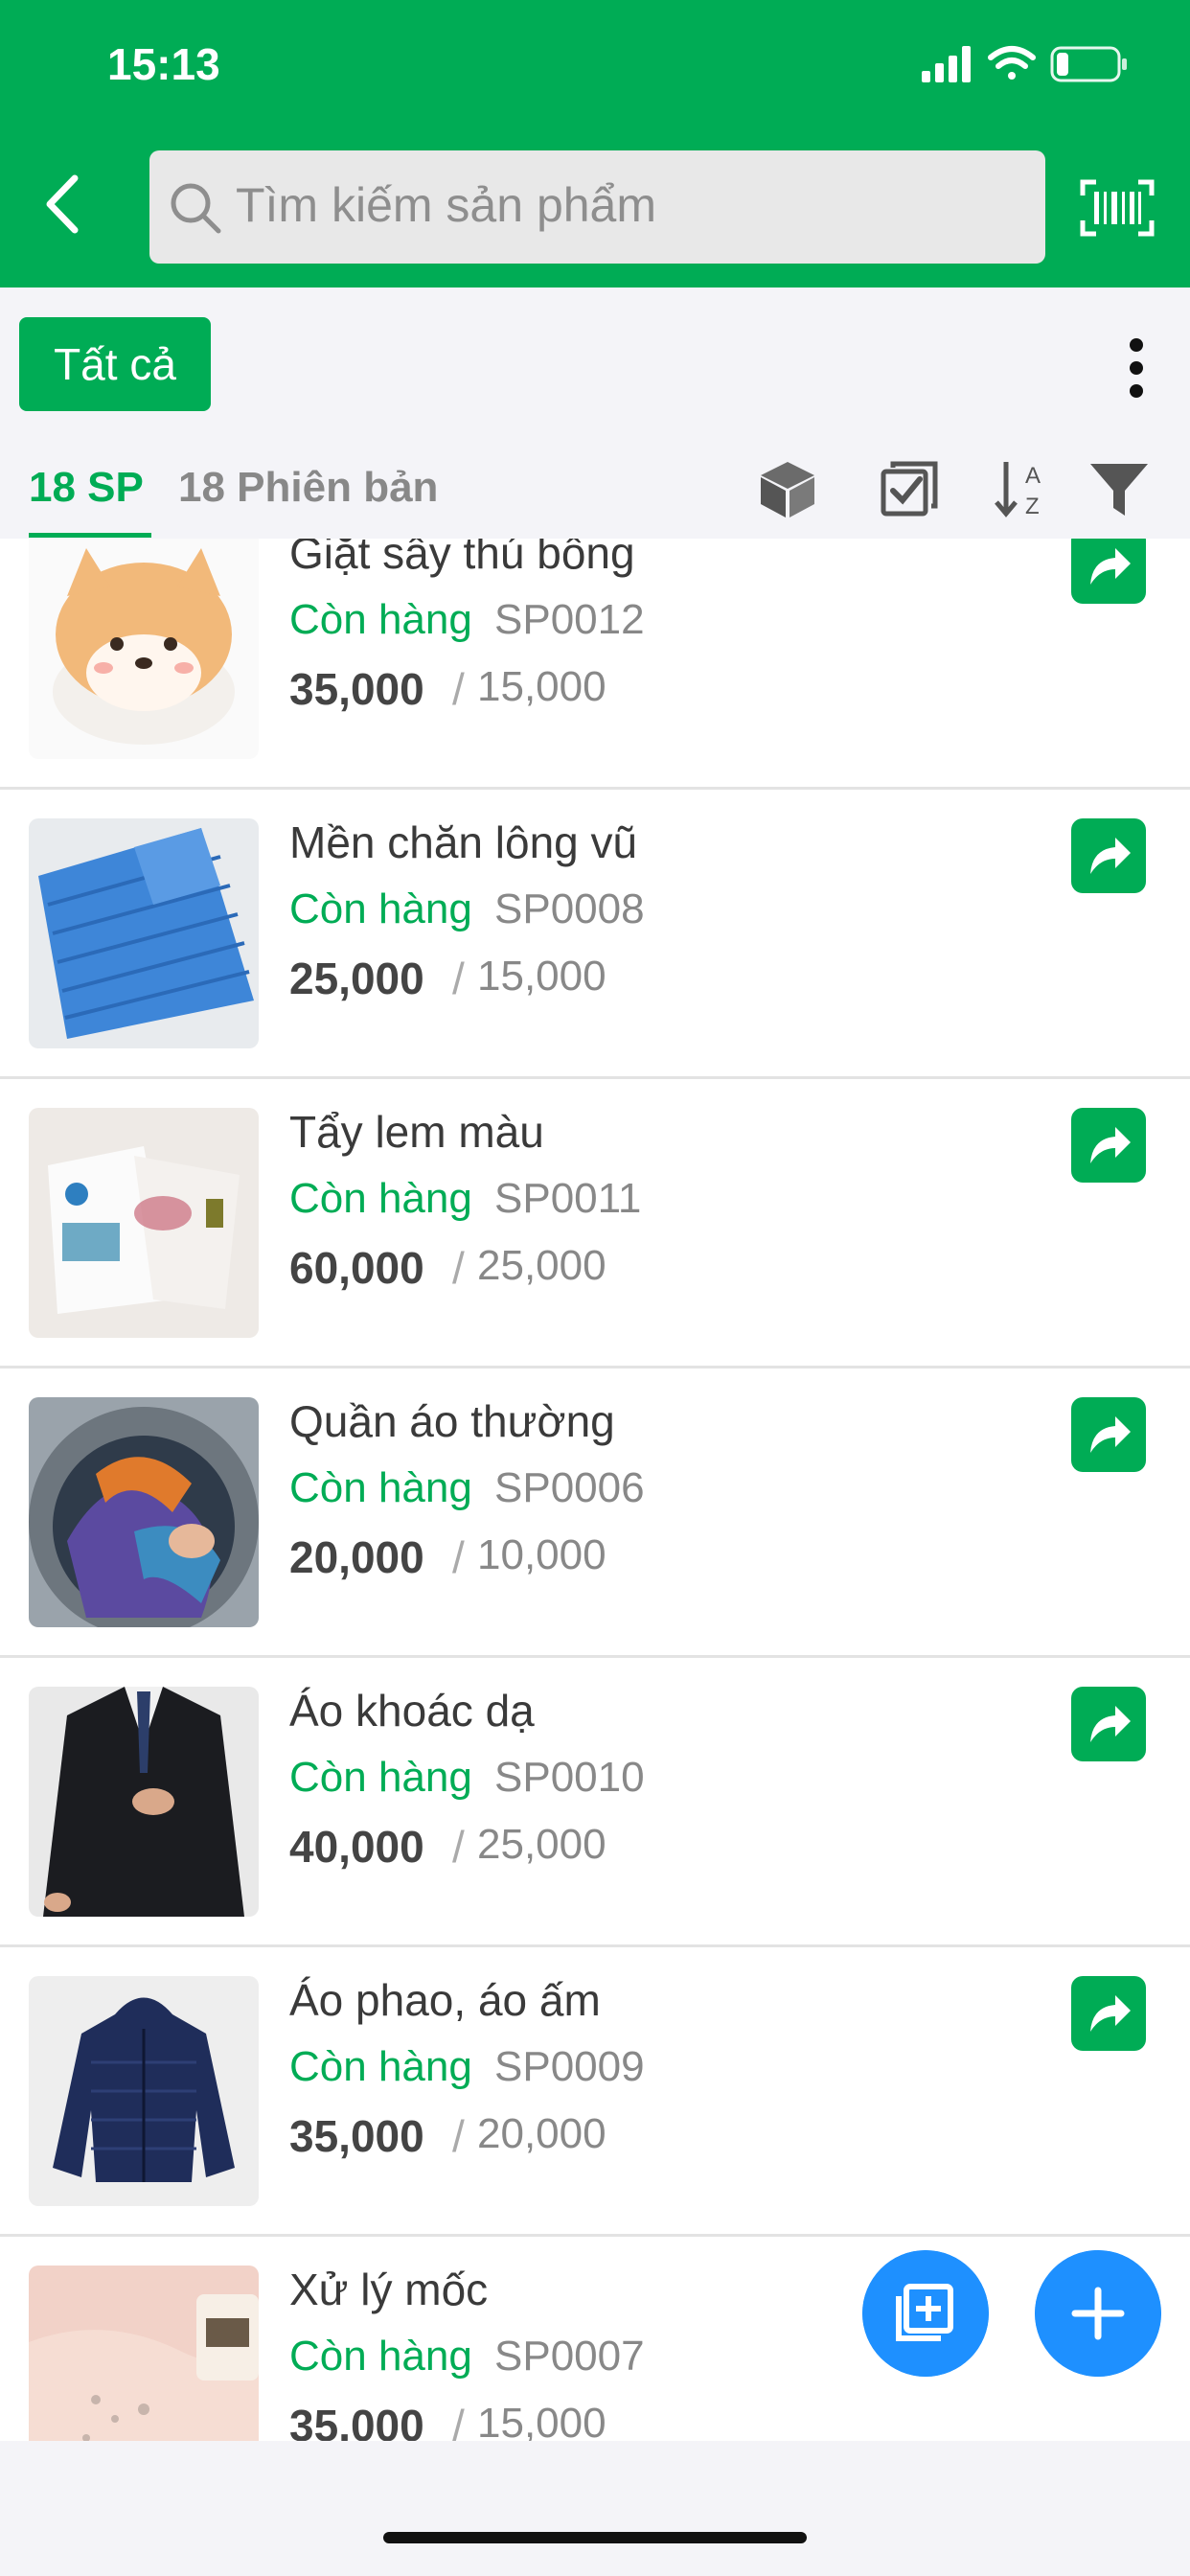 The height and width of the screenshot is (2576, 1190). I want to click on add-product-button, so click(1098, 2313).